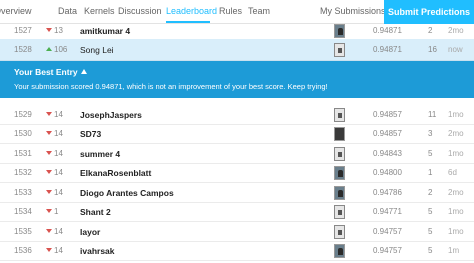 The image size is (474, 263). I want to click on score: 0.94871, so click(387, 49).